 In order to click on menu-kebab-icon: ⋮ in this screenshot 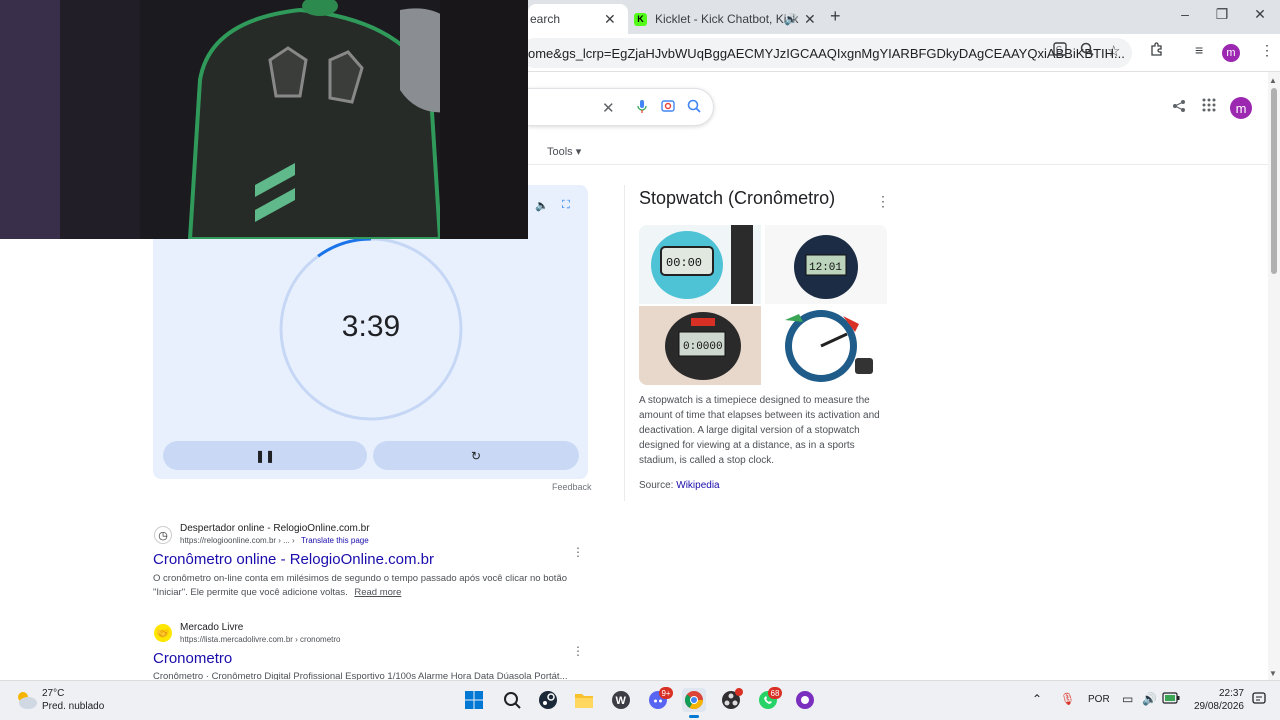, I will do `click(1267, 50)`.